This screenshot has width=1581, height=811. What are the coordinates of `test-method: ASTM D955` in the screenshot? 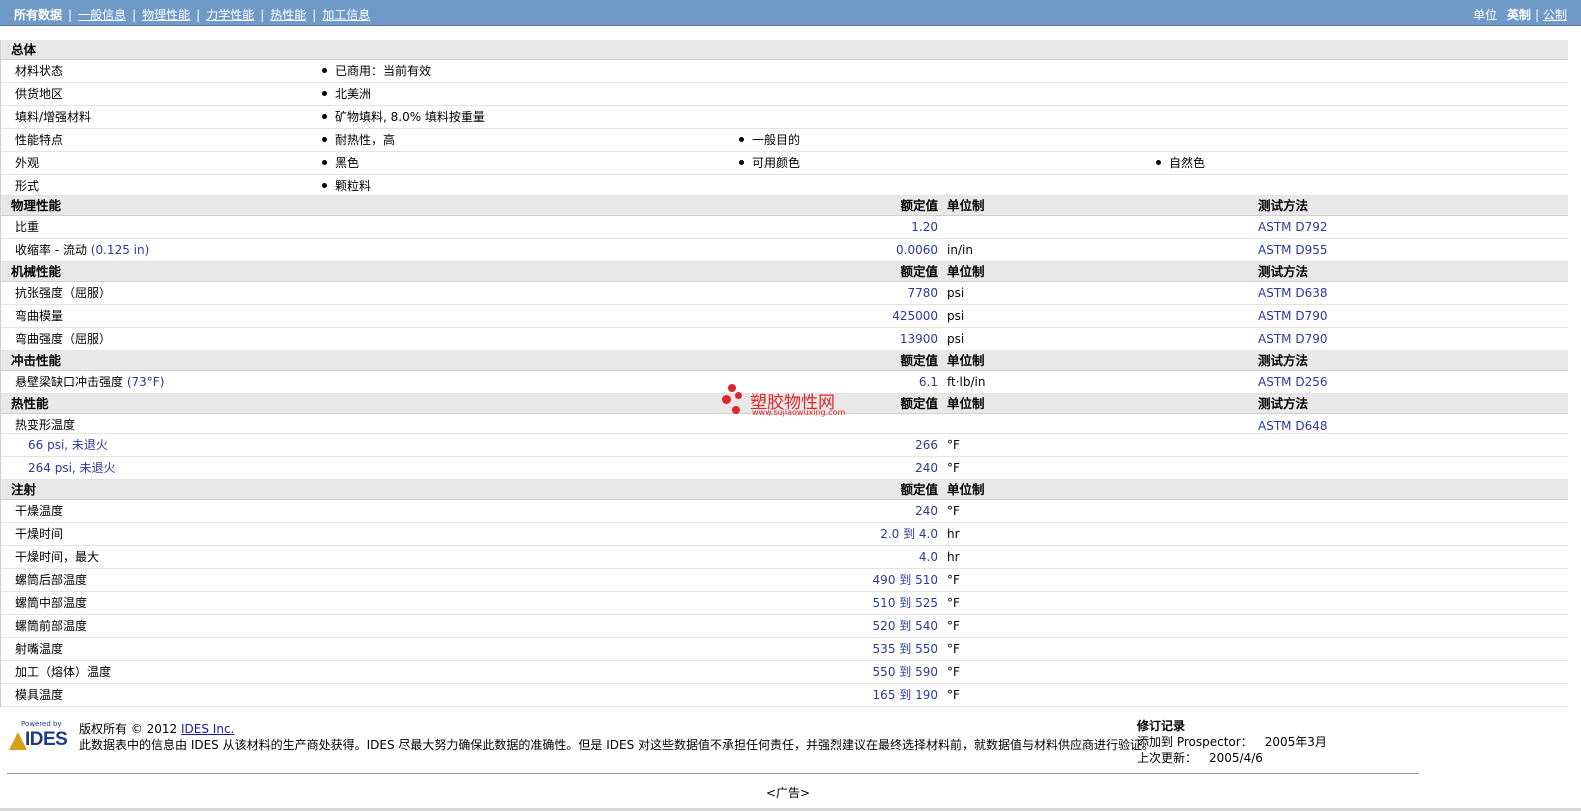 It's located at (1293, 250).